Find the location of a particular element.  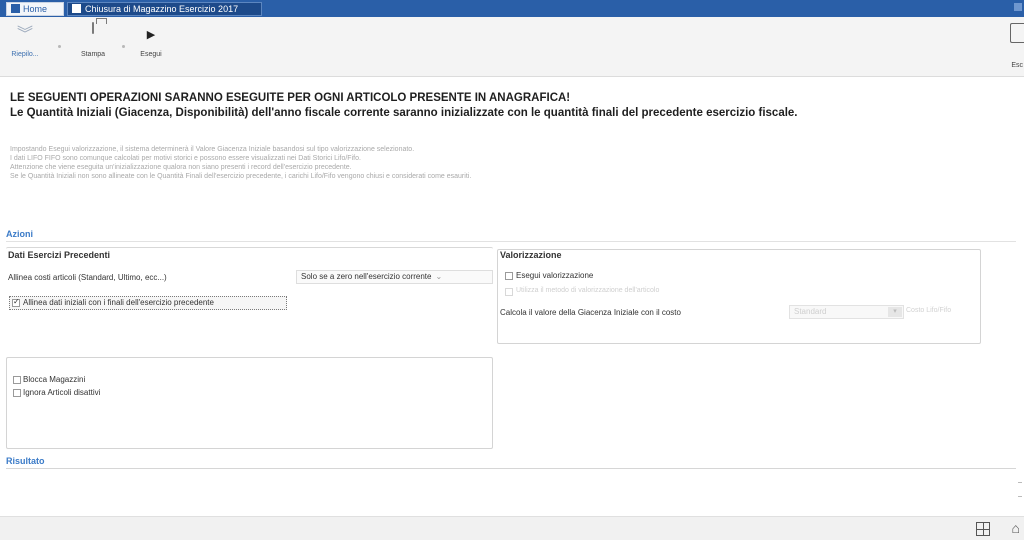

tab-home-label: Home is located at coordinates (35, 9).